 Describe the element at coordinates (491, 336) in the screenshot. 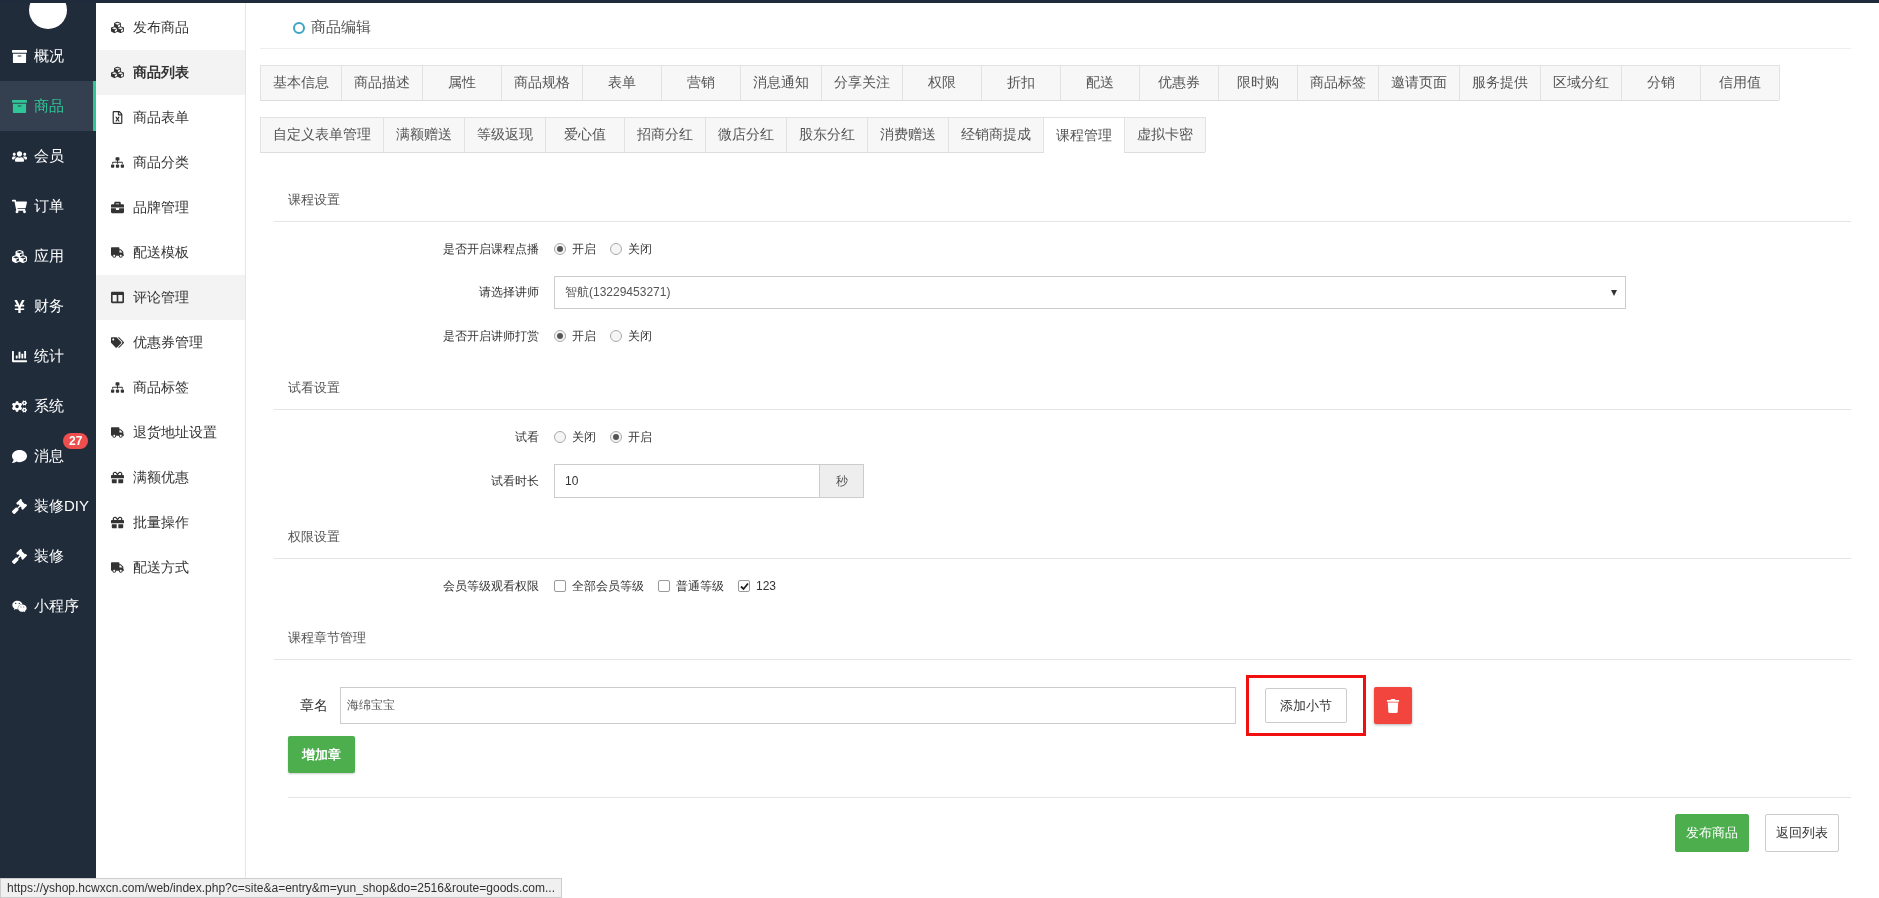

I see `field-label: 是否开启讲师打赏` at that location.